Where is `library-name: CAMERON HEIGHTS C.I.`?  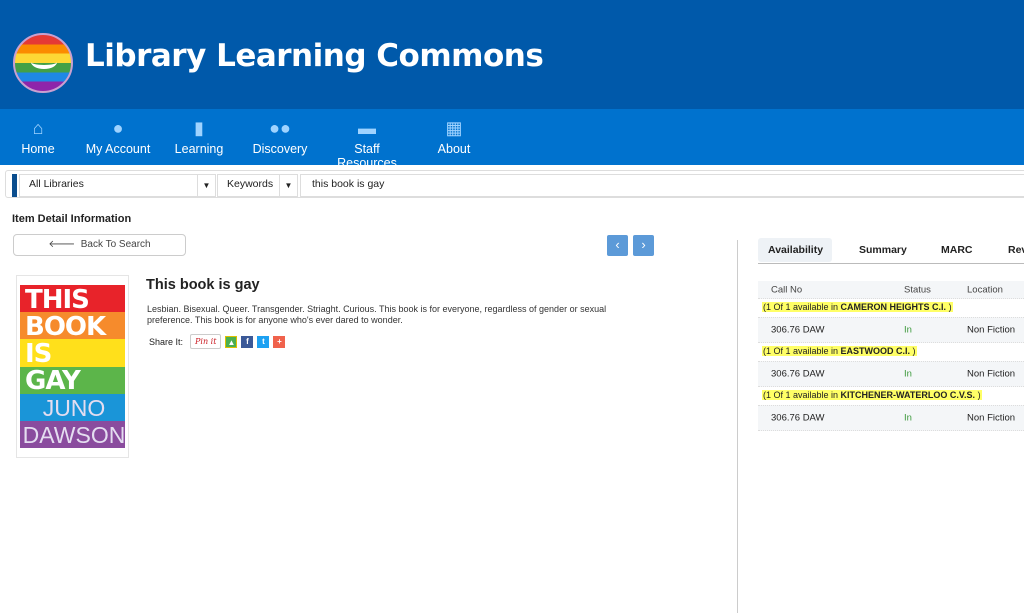
library-name: CAMERON HEIGHTS C.I. is located at coordinates (893, 307).